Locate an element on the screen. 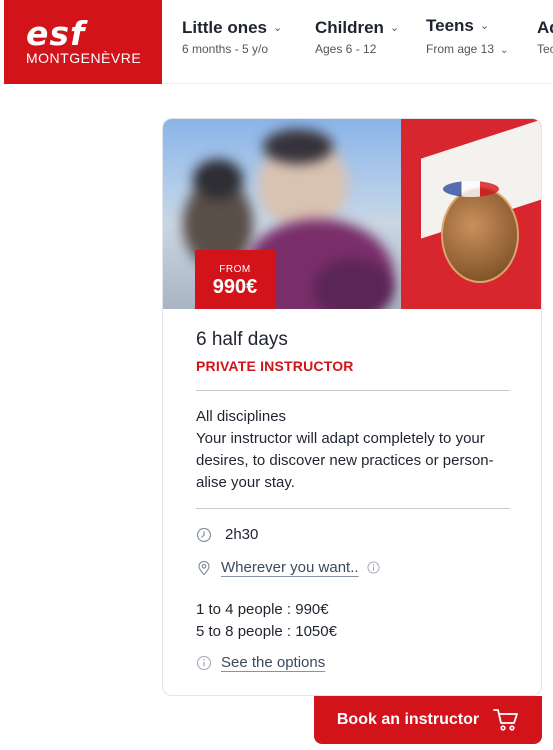  description-line: alise your stay. is located at coordinates (245, 482).